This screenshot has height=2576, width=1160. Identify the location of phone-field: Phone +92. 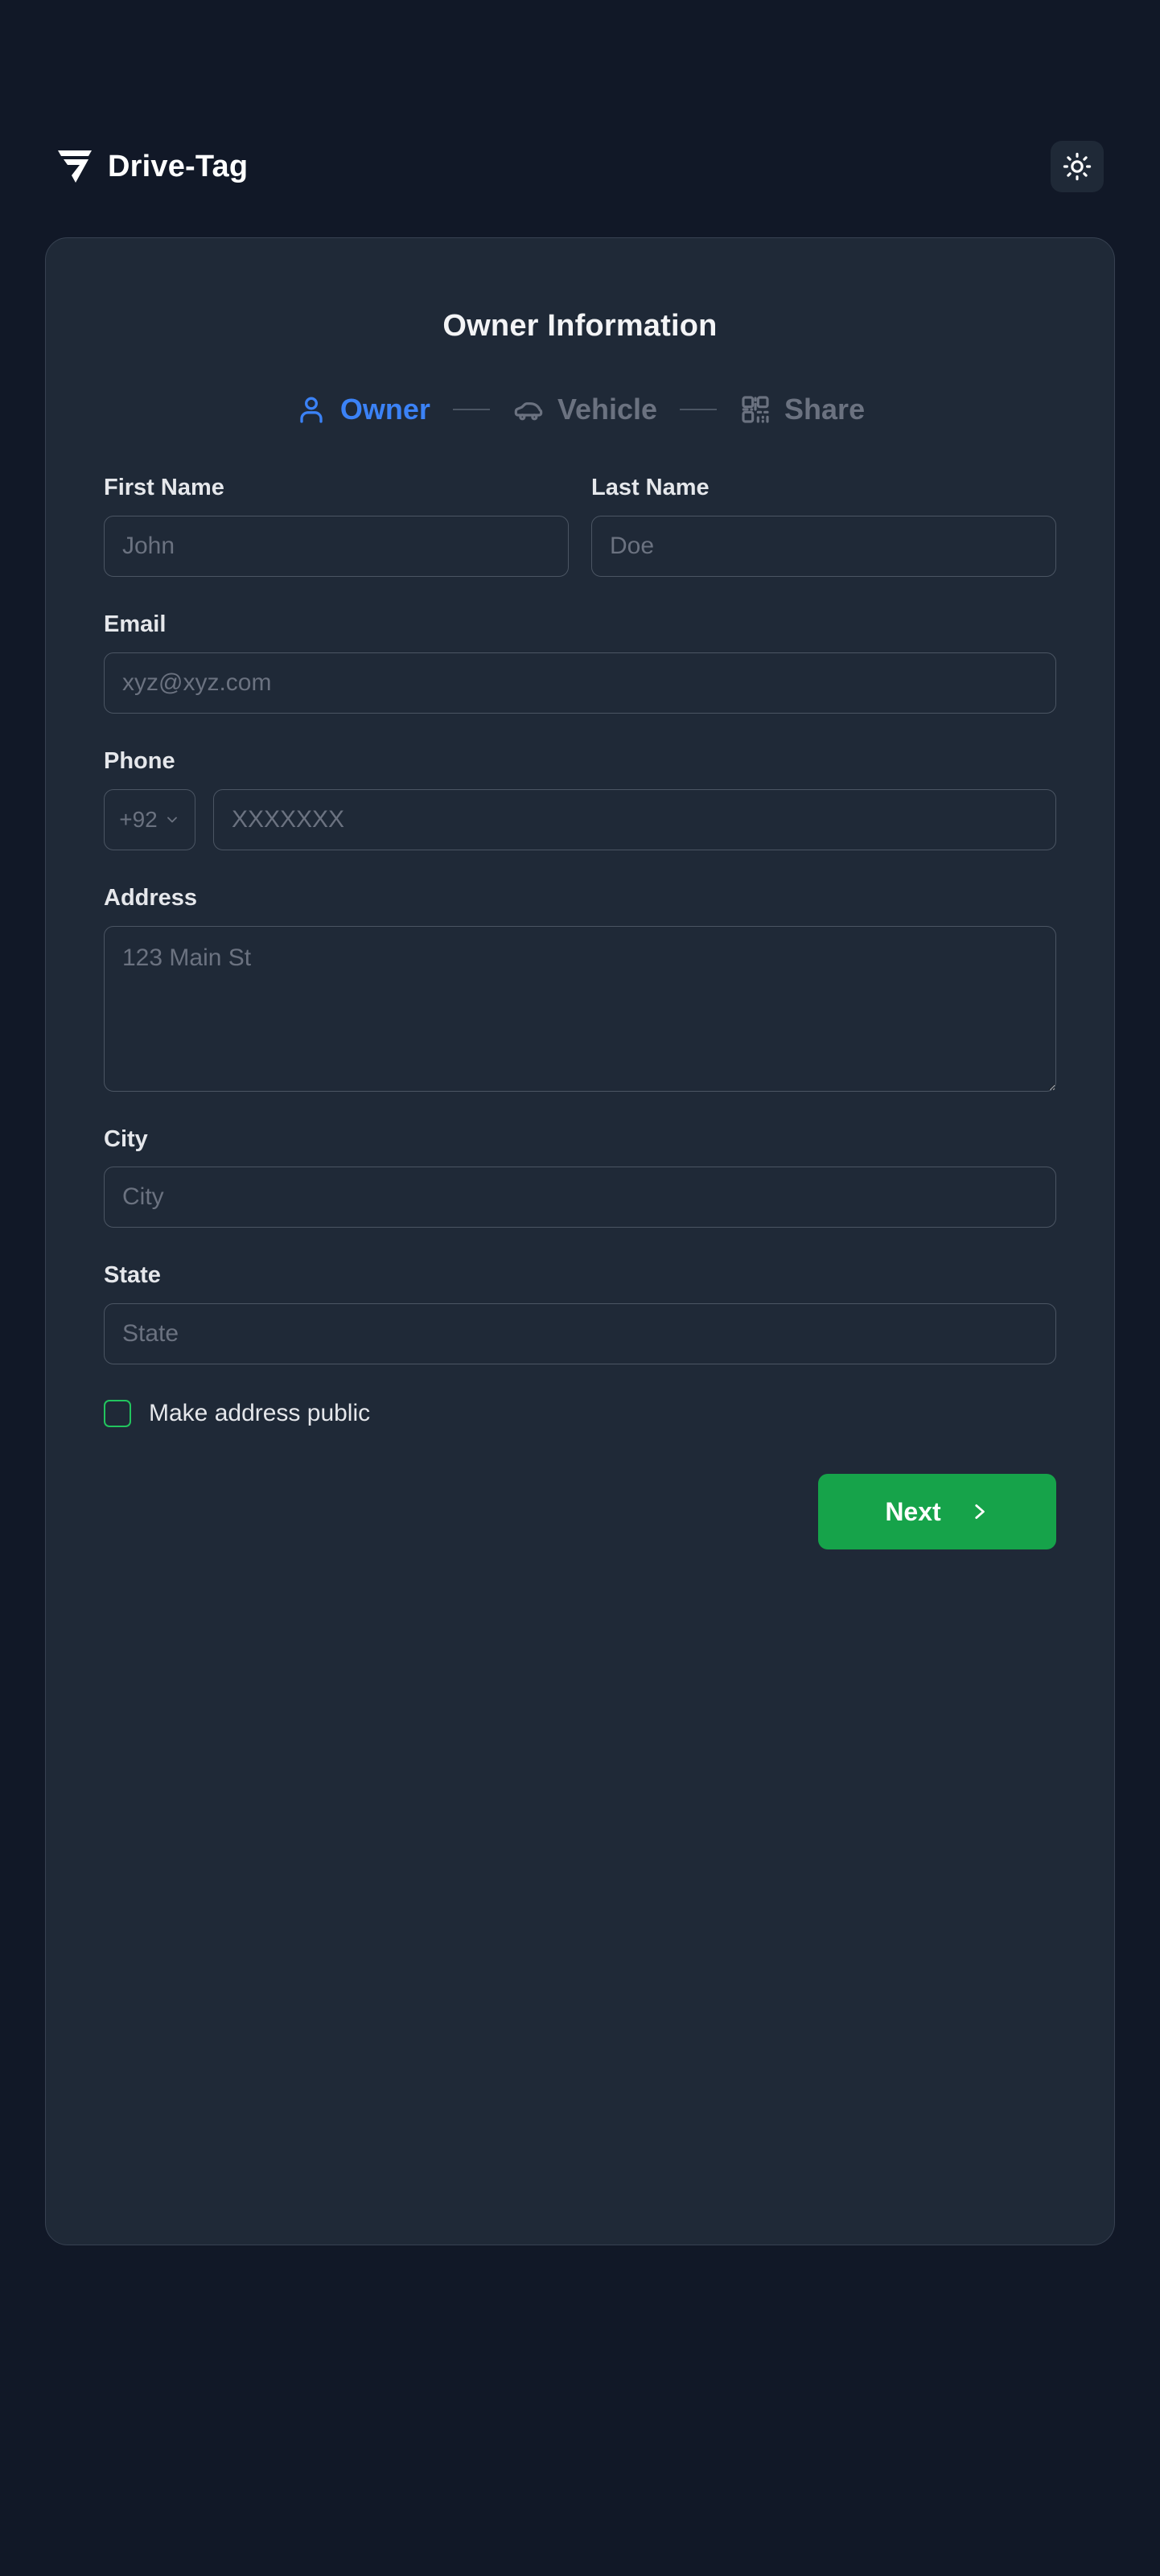
(580, 798).